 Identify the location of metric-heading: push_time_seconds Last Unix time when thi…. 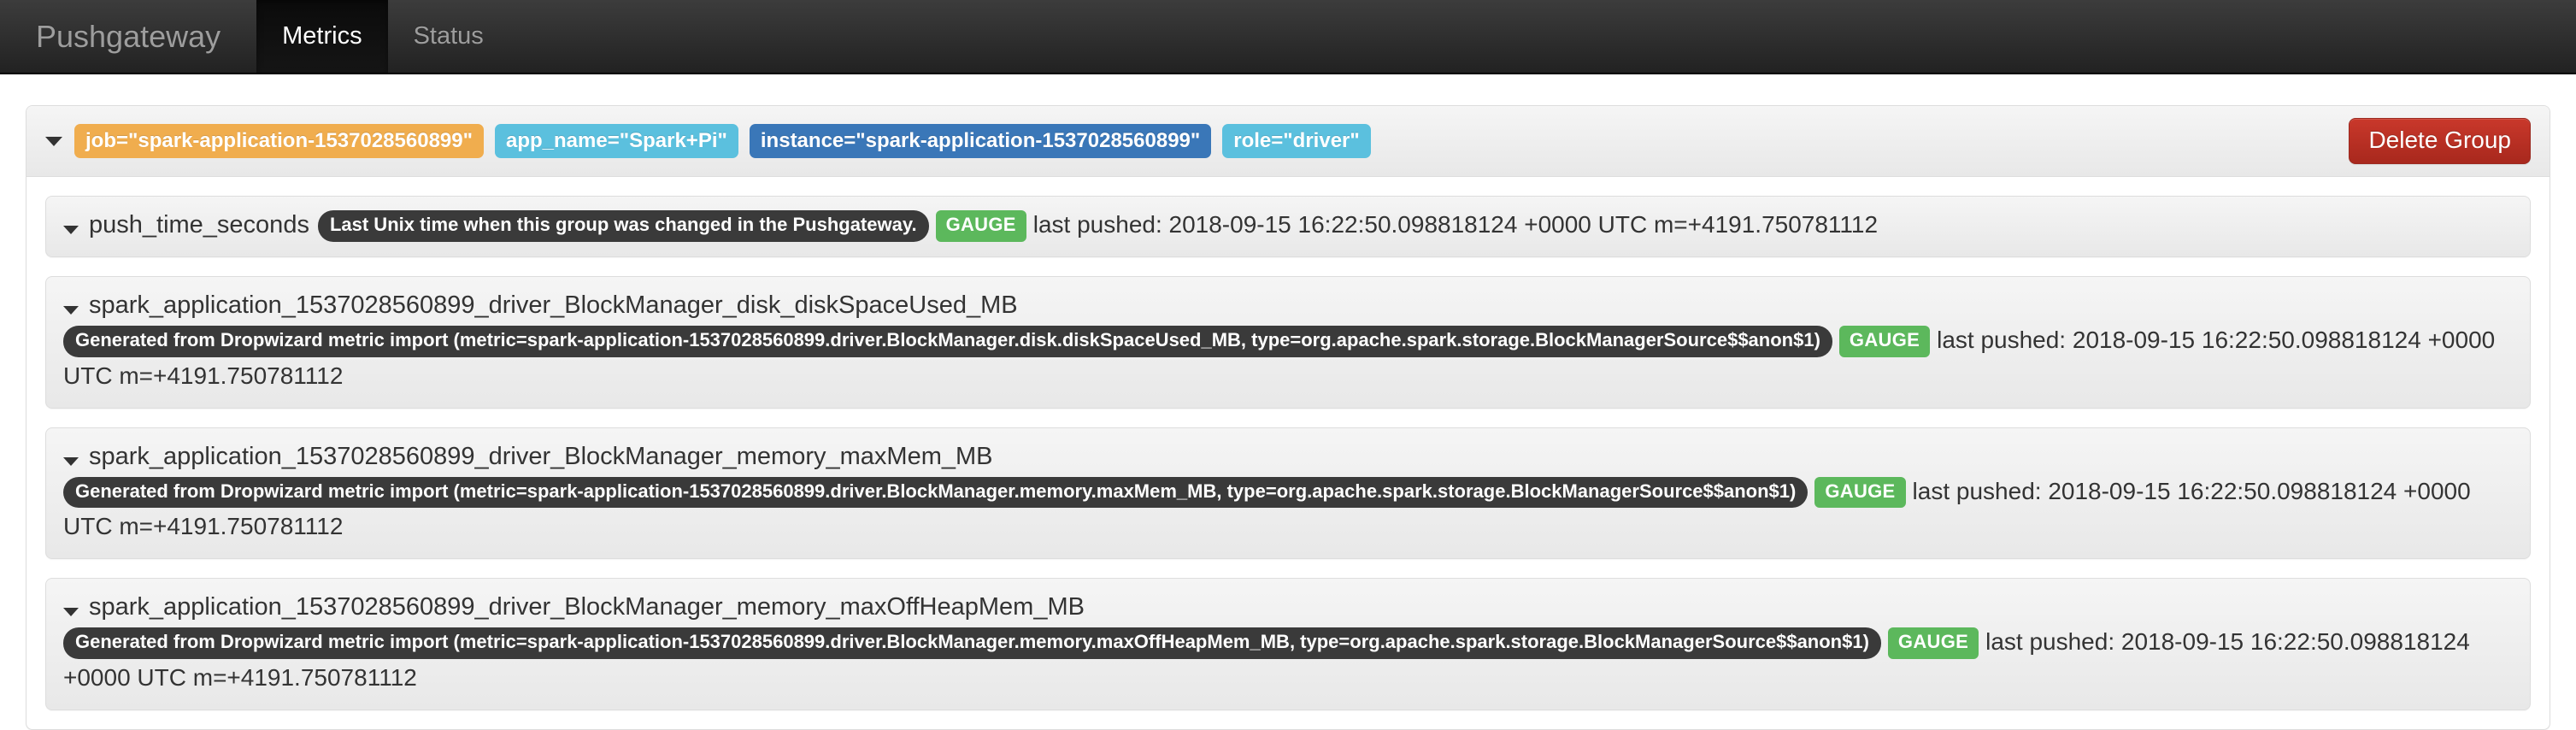
(1288, 226).